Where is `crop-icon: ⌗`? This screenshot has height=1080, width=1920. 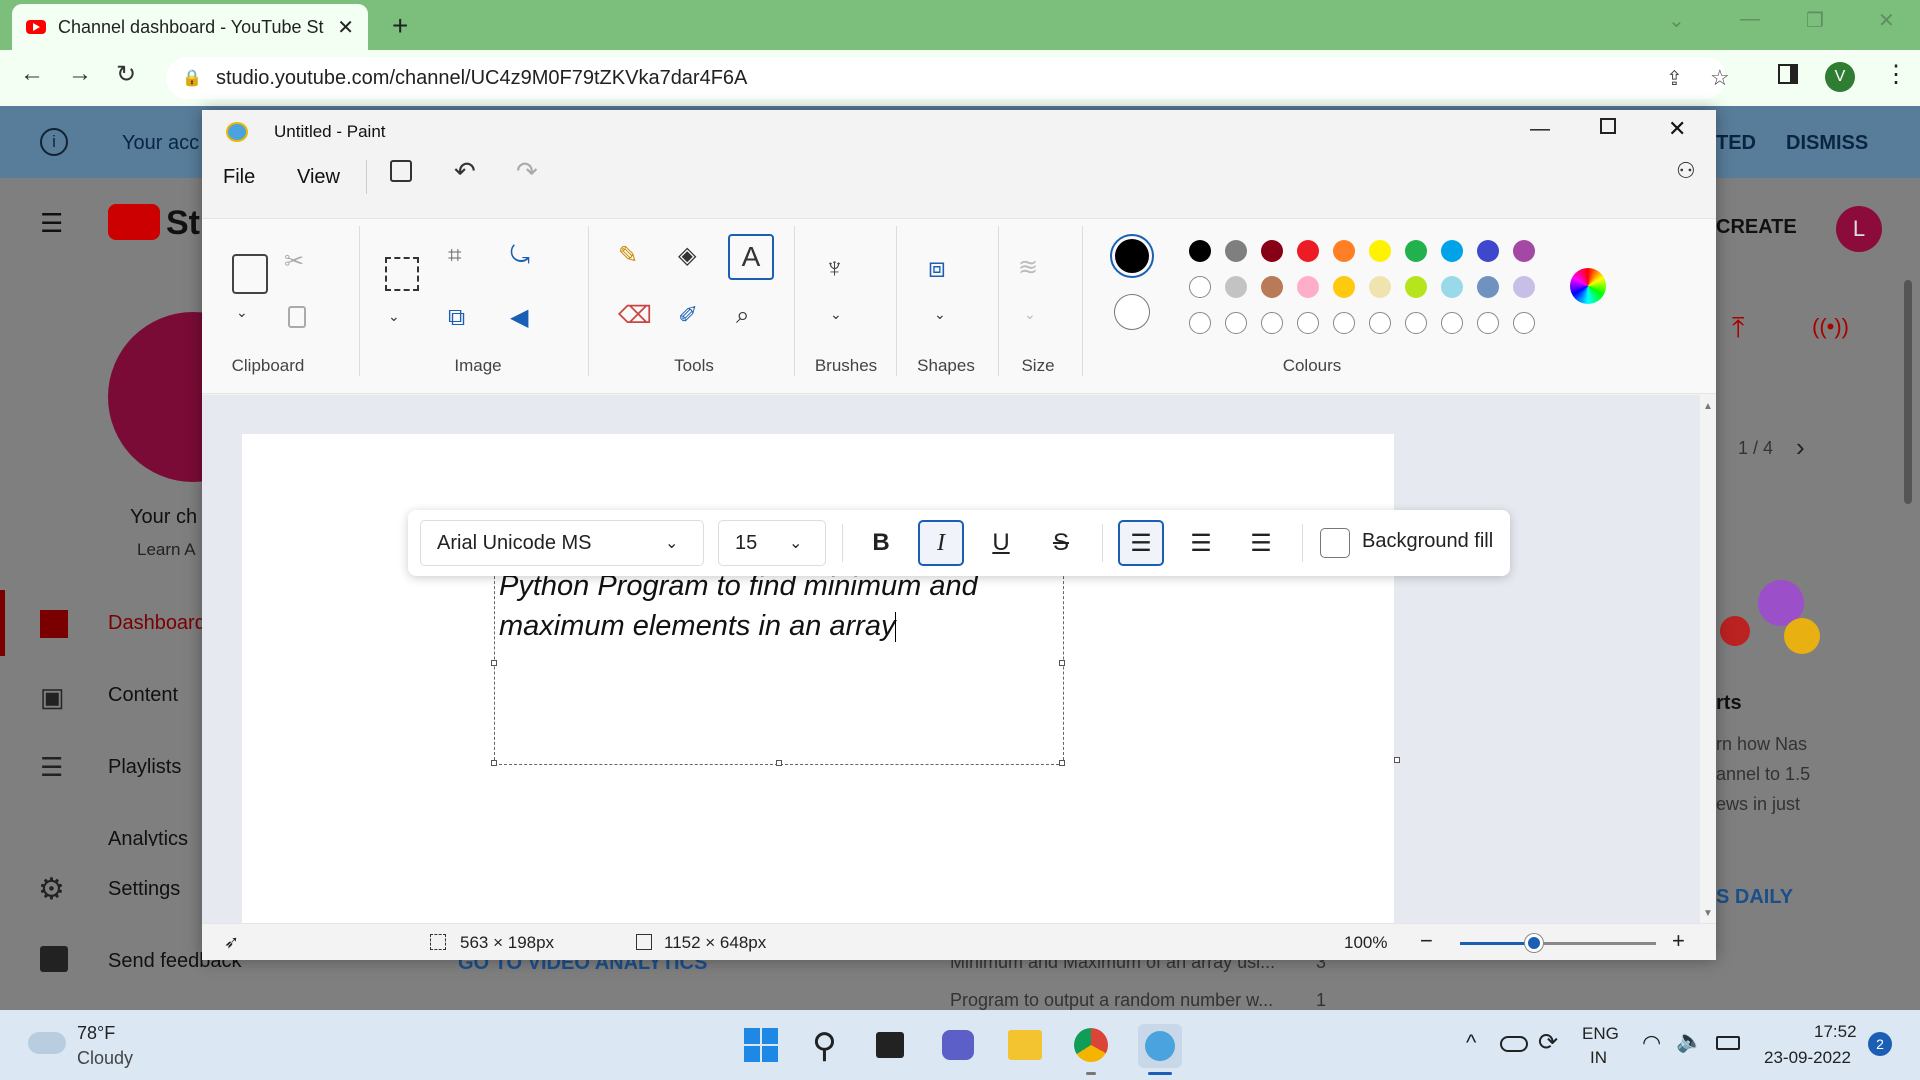 crop-icon: ⌗ is located at coordinates (455, 256).